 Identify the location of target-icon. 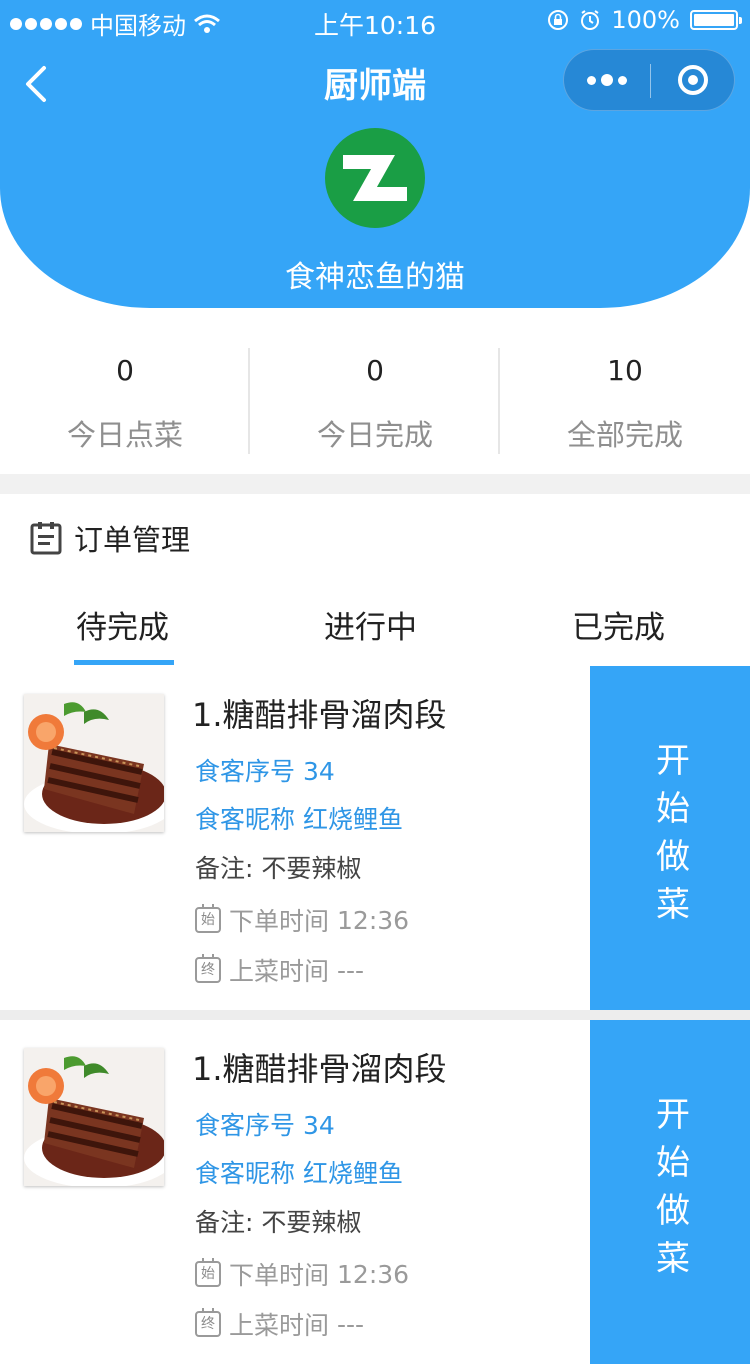
(693, 80).